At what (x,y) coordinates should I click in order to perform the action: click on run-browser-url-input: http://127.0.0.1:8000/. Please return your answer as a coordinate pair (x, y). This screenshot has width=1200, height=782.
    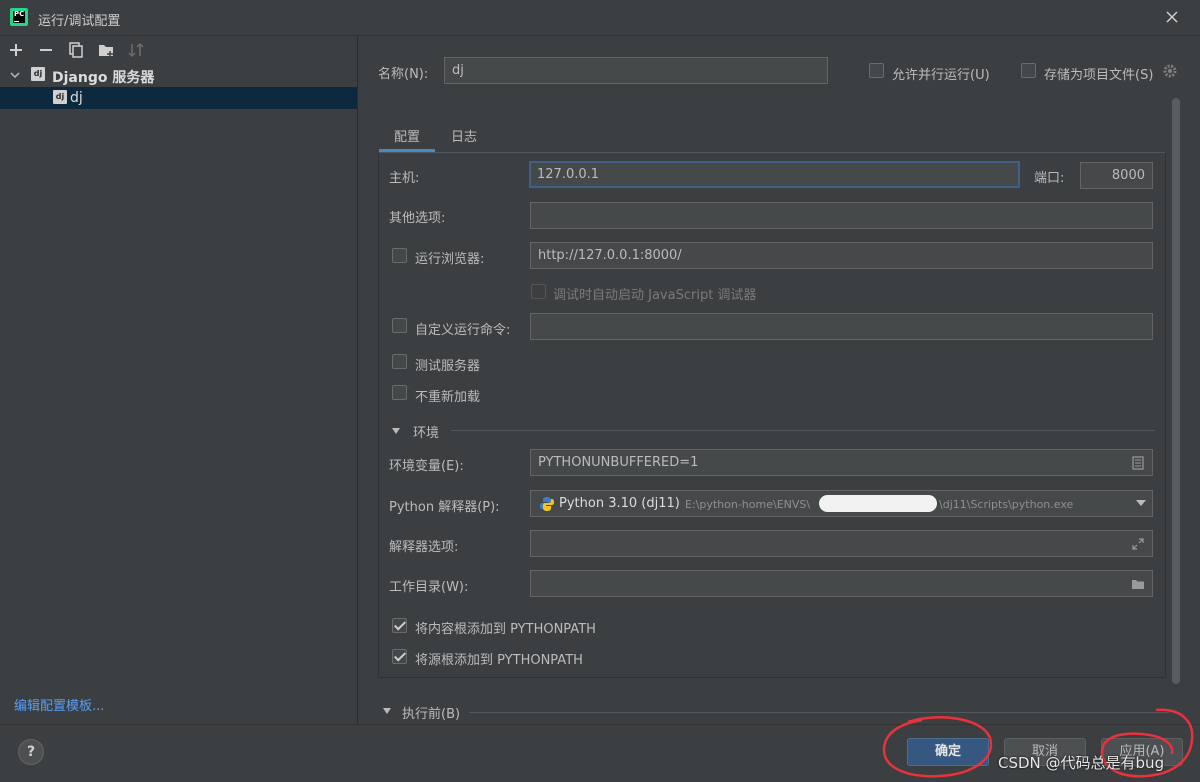
    Looking at the image, I should click on (841, 255).